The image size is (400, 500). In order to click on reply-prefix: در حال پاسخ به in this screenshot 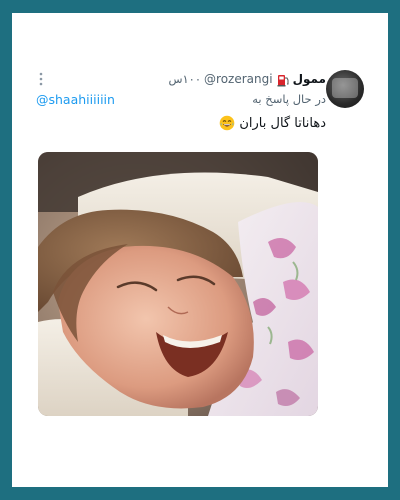, I will do `click(289, 99)`.